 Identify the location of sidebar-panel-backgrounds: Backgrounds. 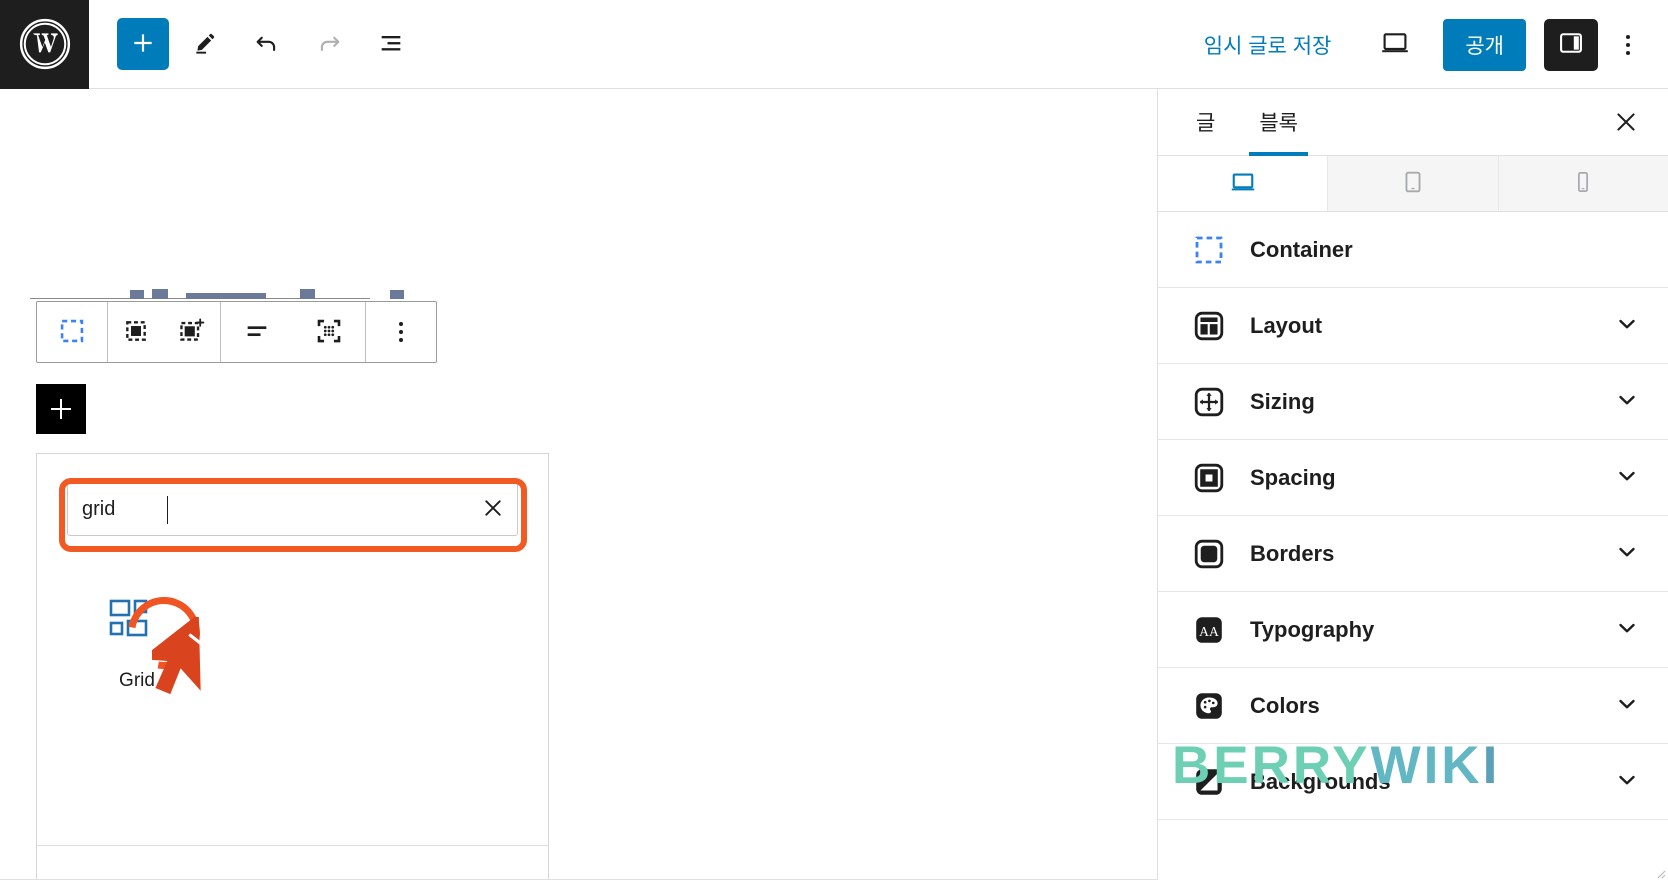
(1413, 782).